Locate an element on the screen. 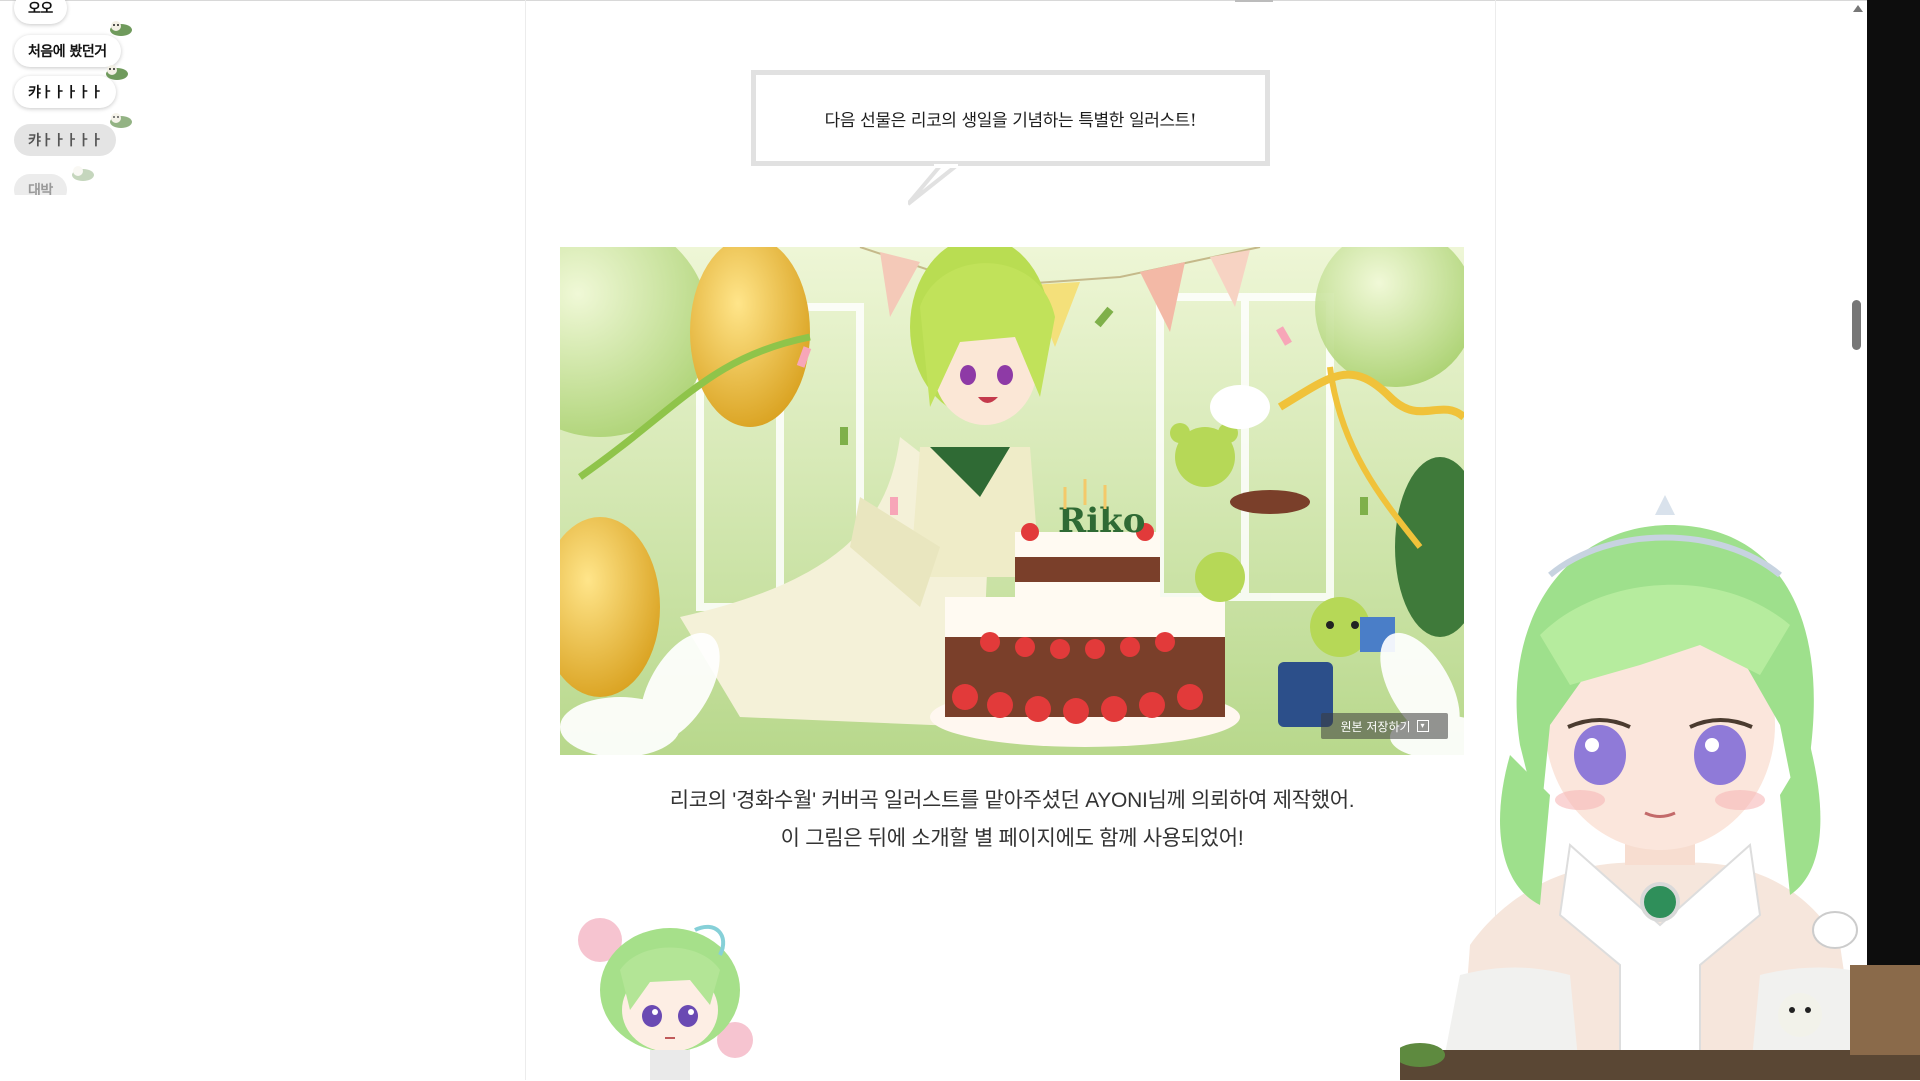 Image resolution: width=1920 pixels, height=1081 pixels. streamer-avatar is located at coordinates (1660, 787).